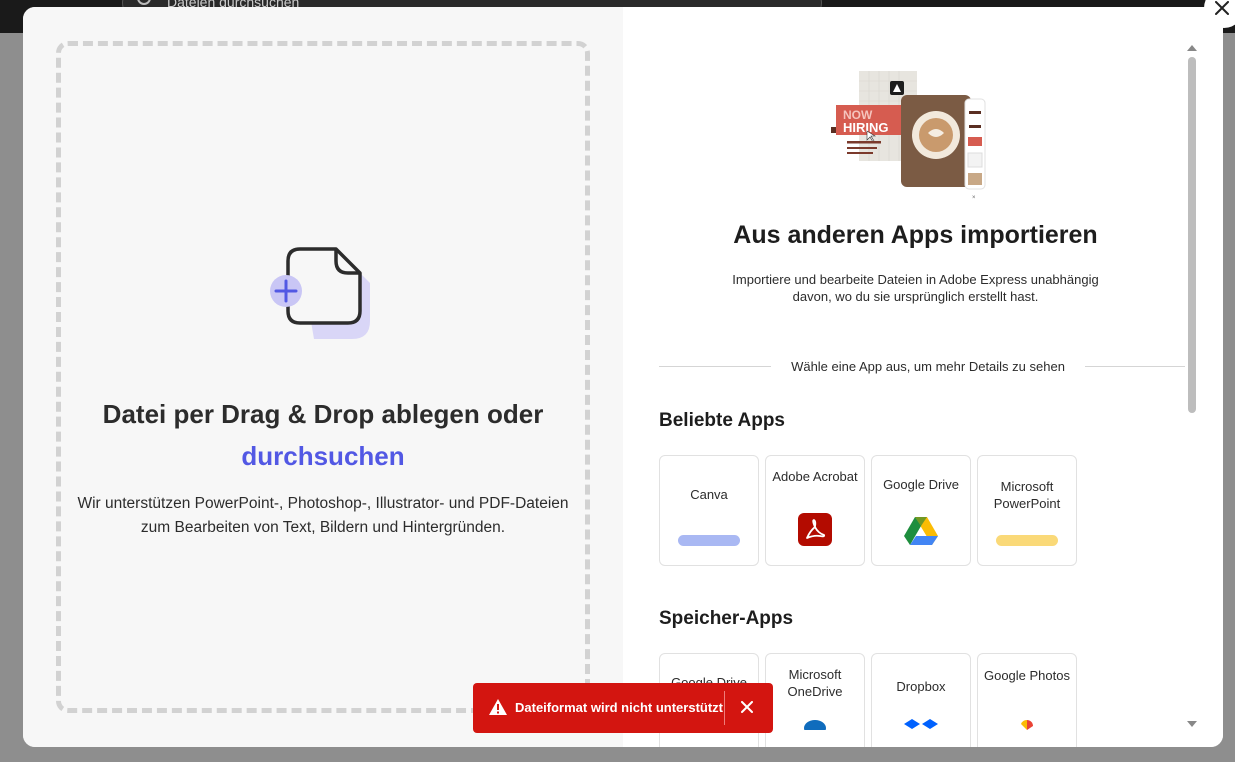  What do you see at coordinates (747, 707) in the screenshot?
I see `toast-close-icon` at bounding box center [747, 707].